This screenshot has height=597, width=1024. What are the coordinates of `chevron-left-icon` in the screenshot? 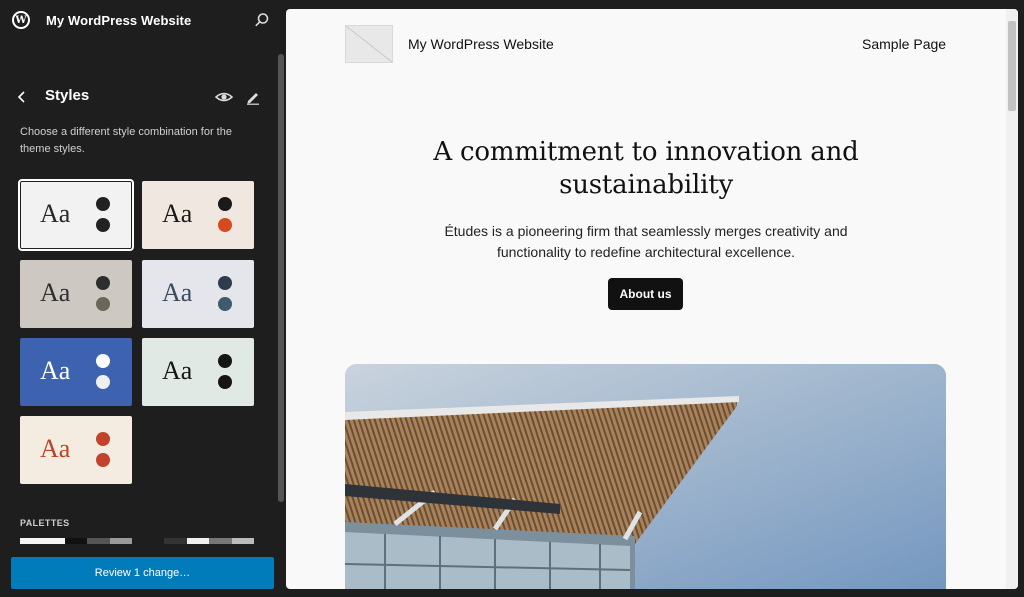 It's located at (21, 97).